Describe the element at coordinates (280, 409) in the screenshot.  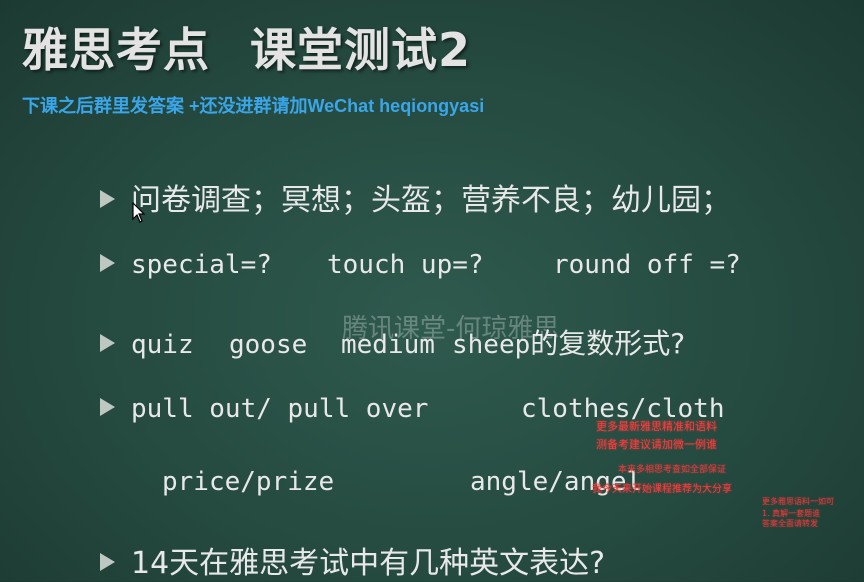
I see `item-segment: pull out/ pull over` at that location.